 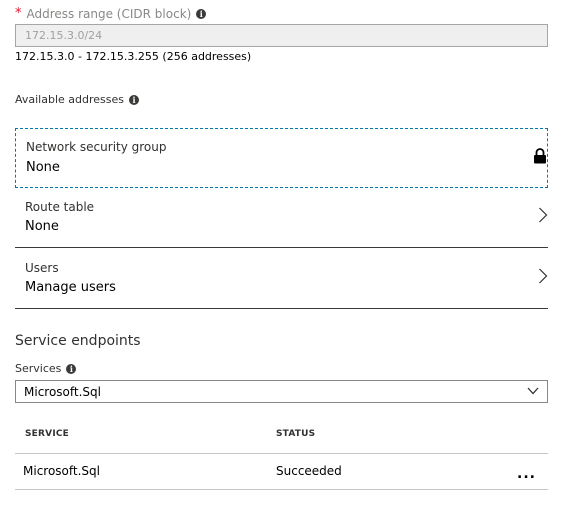 What do you see at coordinates (18, 13) in the screenshot?
I see `required-marker: *` at bounding box center [18, 13].